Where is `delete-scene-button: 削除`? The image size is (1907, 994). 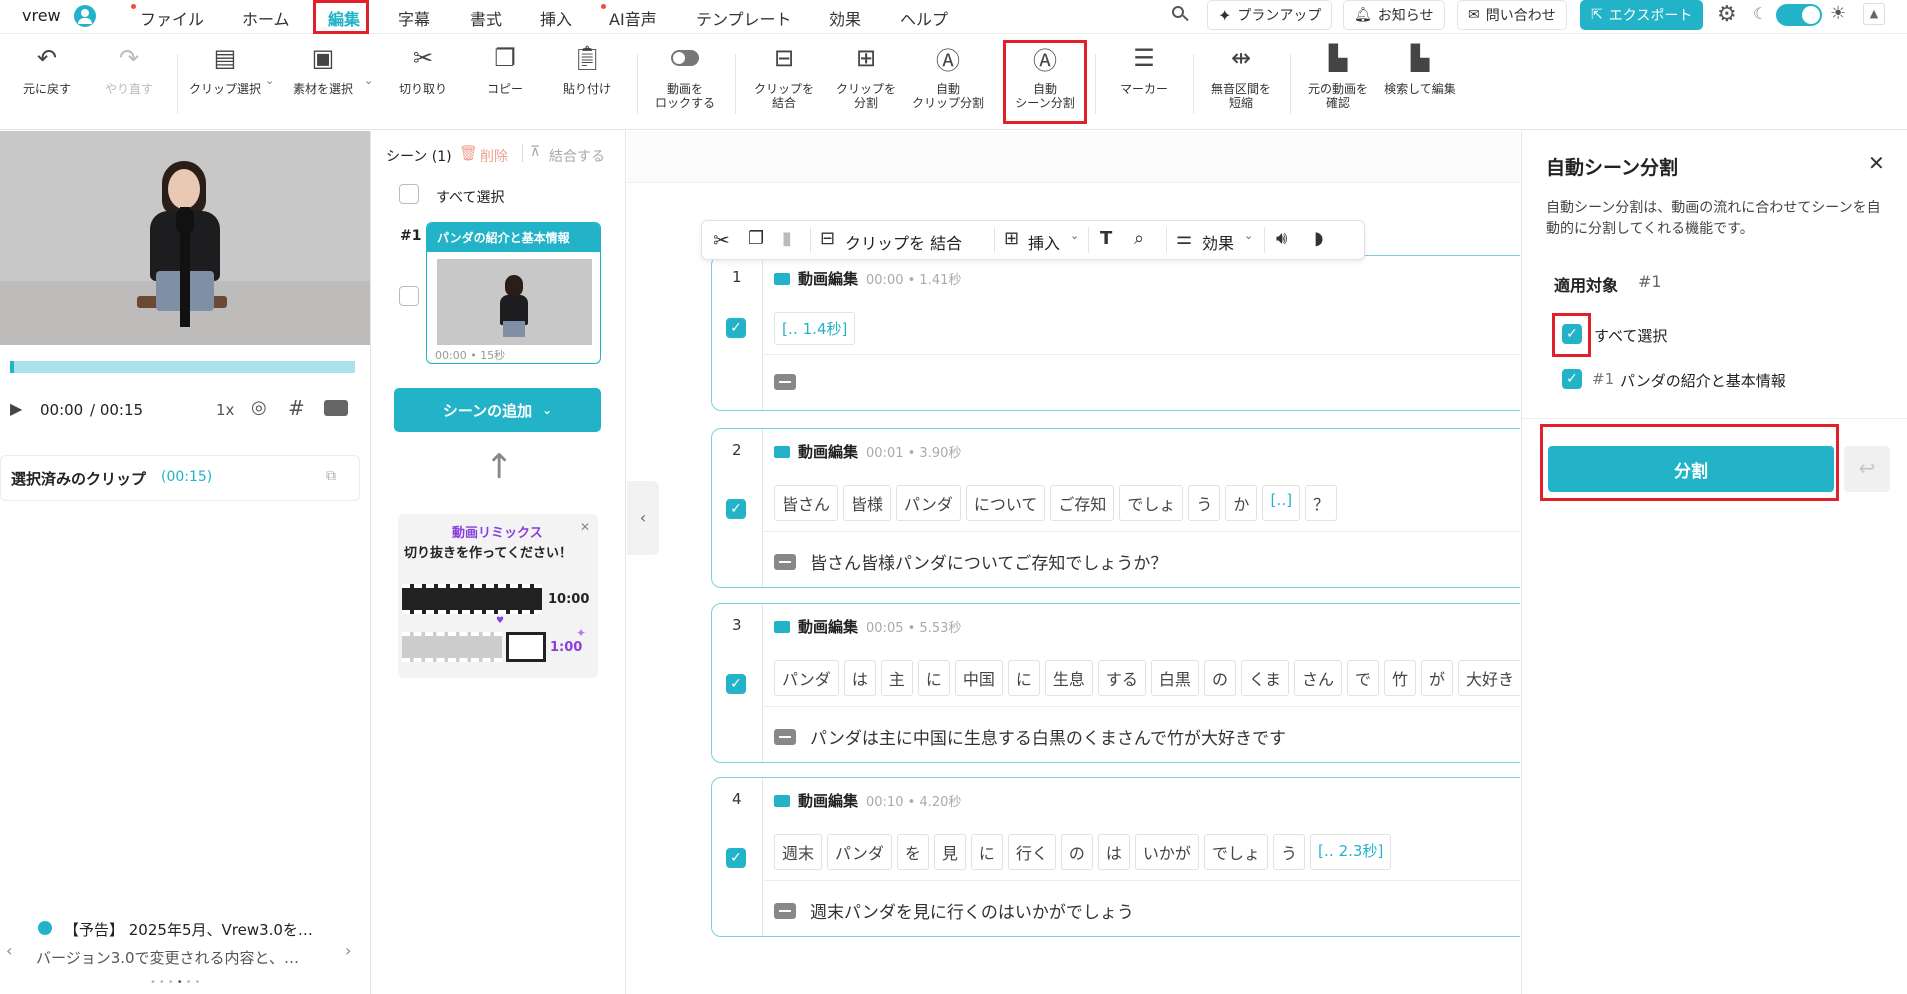
delete-scene-button: 削除 is located at coordinates (494, 156).